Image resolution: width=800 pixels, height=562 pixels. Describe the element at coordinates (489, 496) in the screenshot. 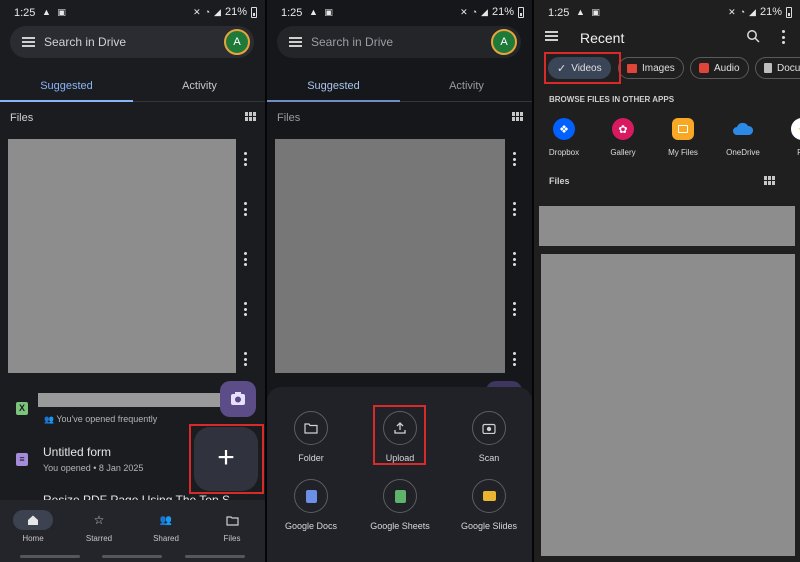

I see `slides-icon` at that location.